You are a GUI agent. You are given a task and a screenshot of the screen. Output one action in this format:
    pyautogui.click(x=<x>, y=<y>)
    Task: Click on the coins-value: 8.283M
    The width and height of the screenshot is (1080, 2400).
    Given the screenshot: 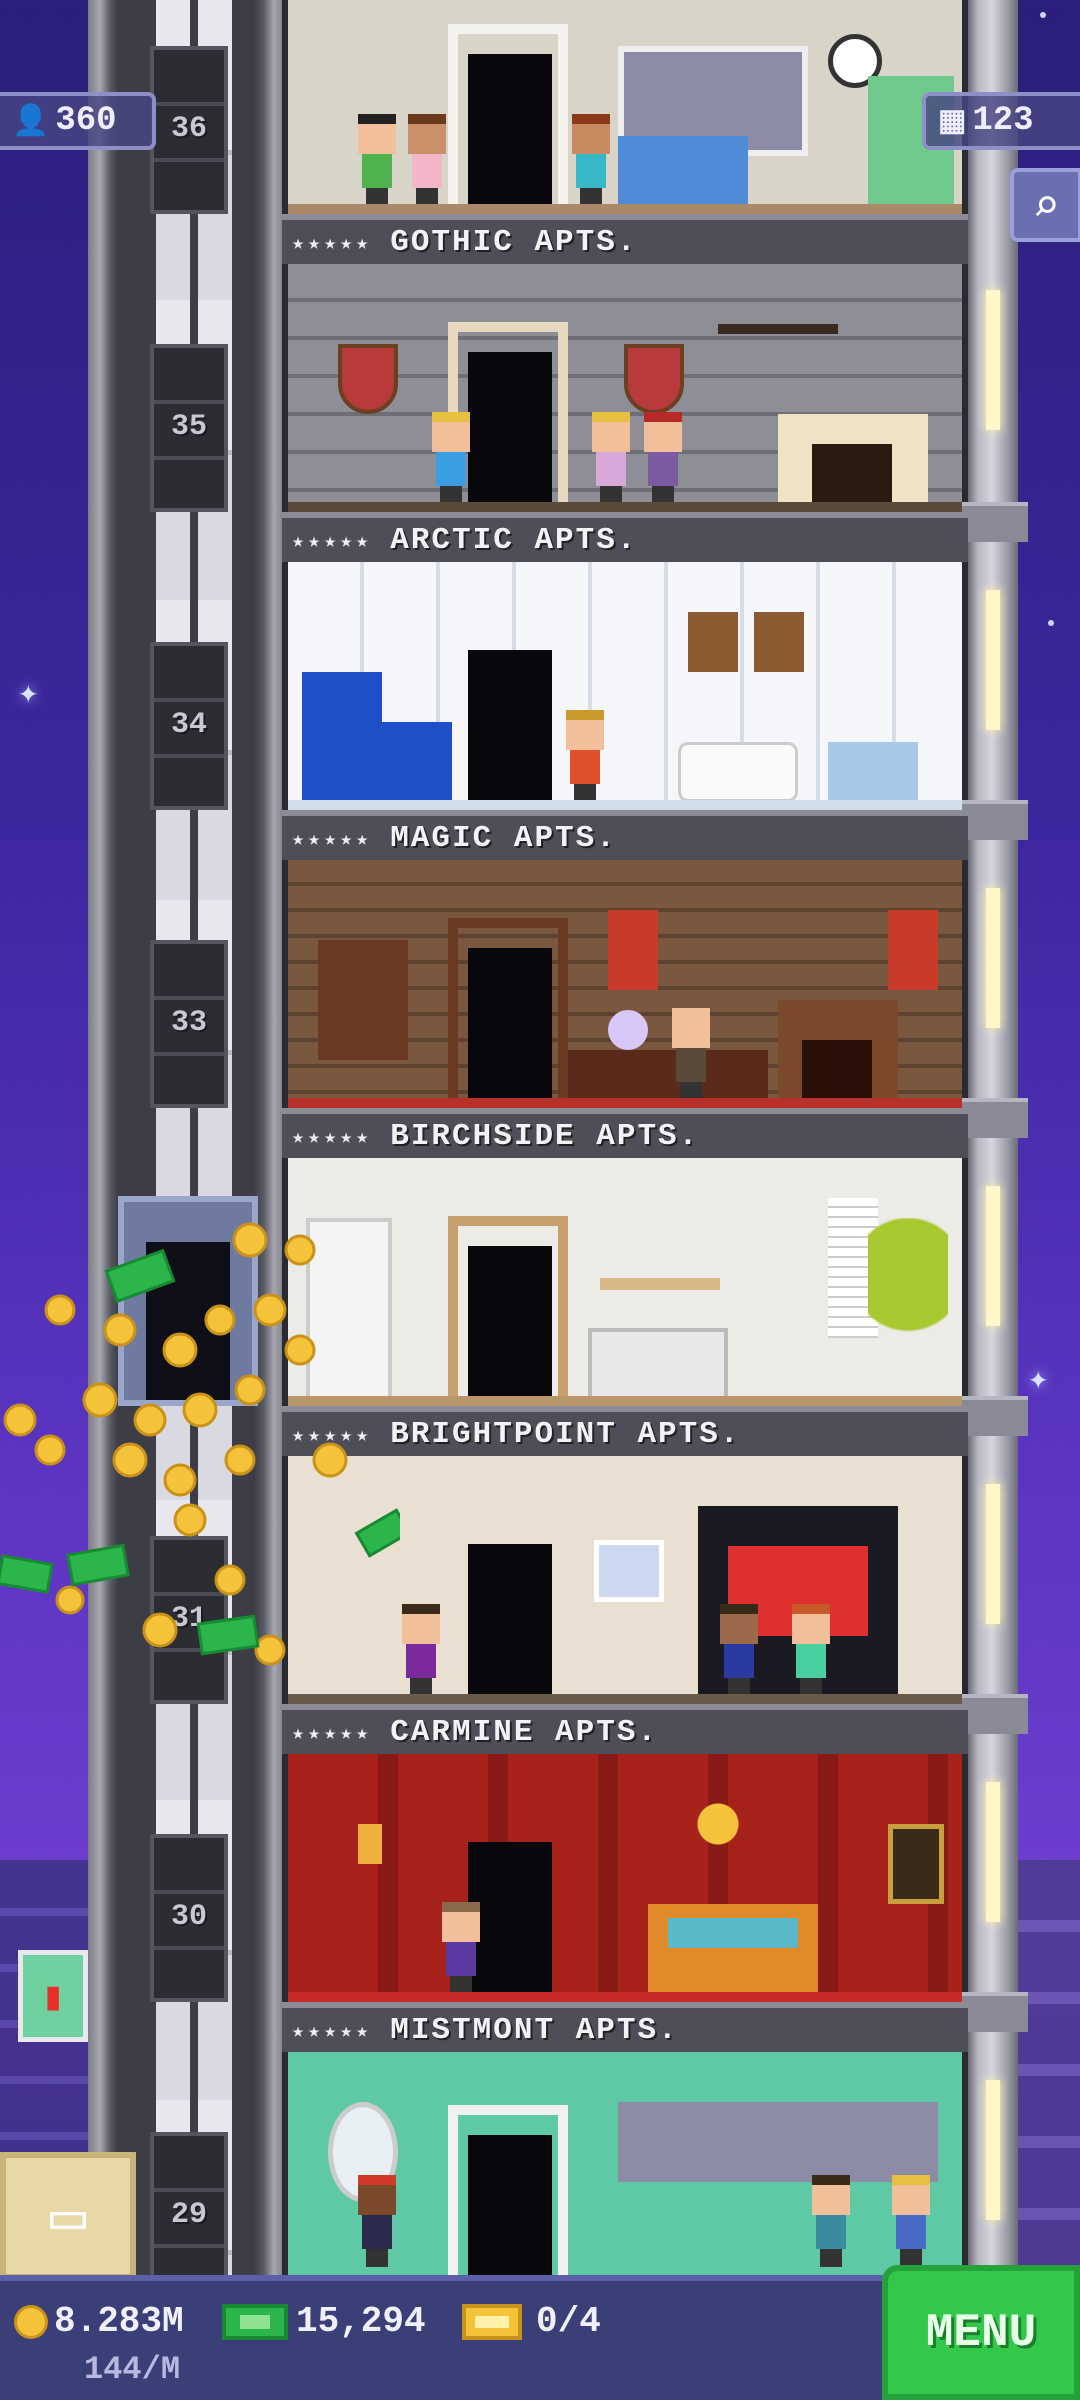 What is the action you would take?
    pyautogui.click(x=119, y=2321)
    